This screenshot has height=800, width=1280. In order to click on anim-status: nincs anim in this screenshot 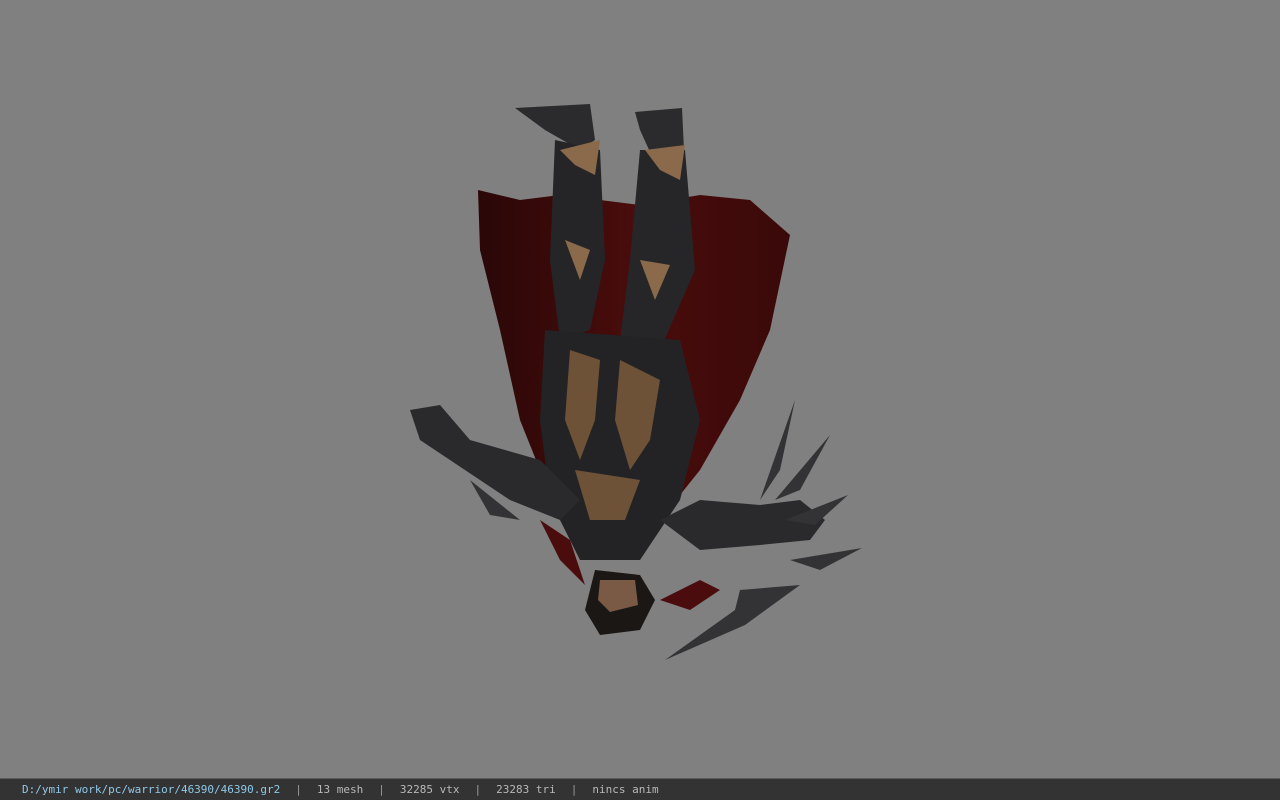, I will do `click(625, 789)`.